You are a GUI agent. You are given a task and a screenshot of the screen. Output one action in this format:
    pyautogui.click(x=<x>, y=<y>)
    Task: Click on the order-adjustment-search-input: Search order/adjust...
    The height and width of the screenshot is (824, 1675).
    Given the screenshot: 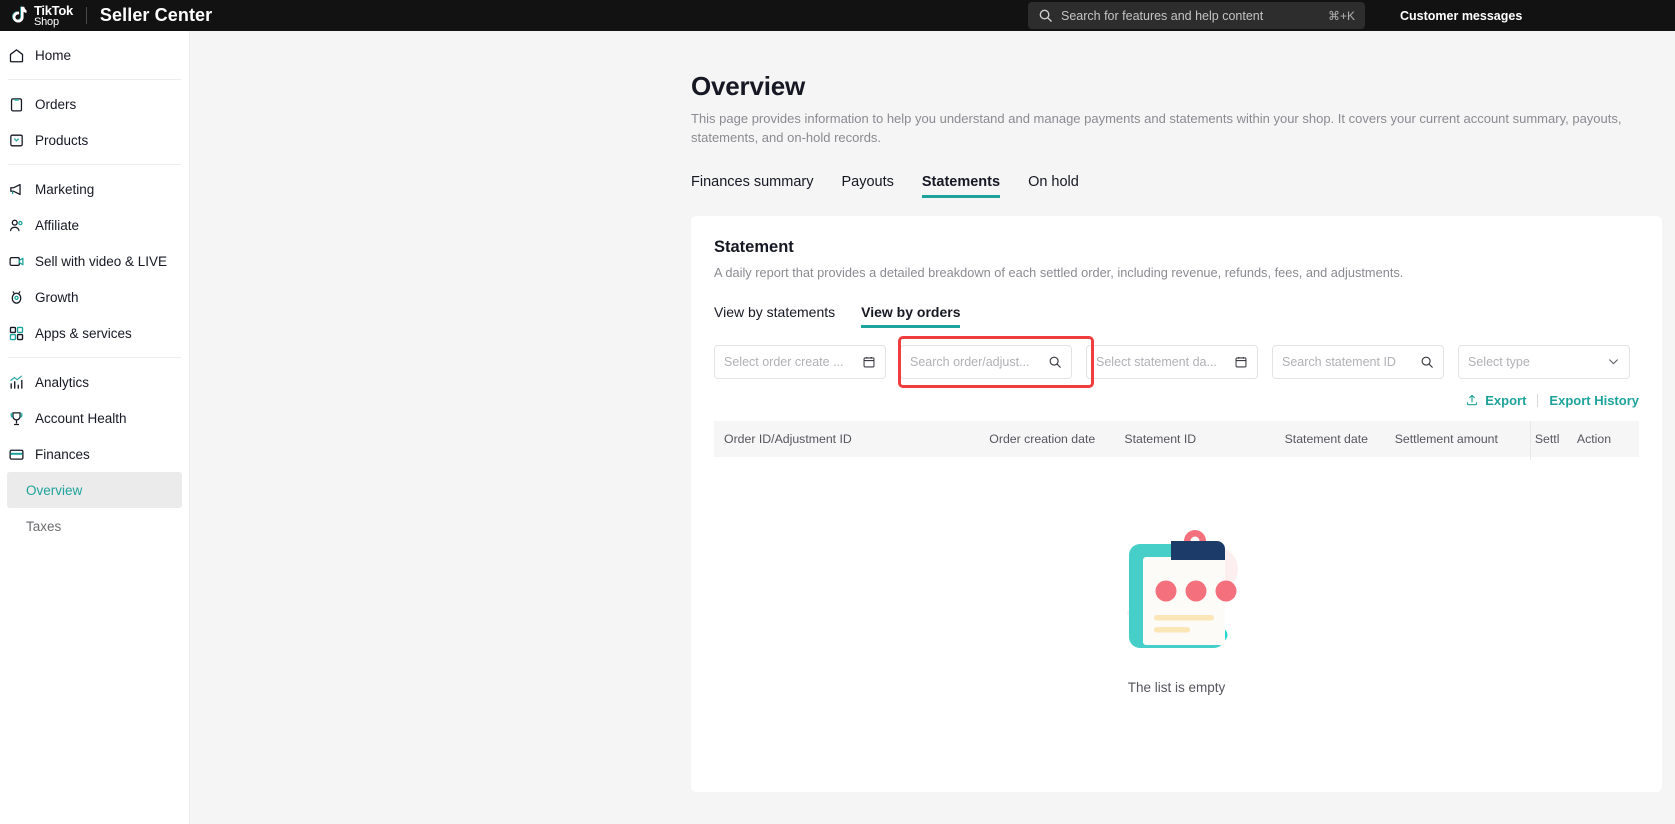 What is the action you would take?
    pyautogui.click(x=986, y=361)
    